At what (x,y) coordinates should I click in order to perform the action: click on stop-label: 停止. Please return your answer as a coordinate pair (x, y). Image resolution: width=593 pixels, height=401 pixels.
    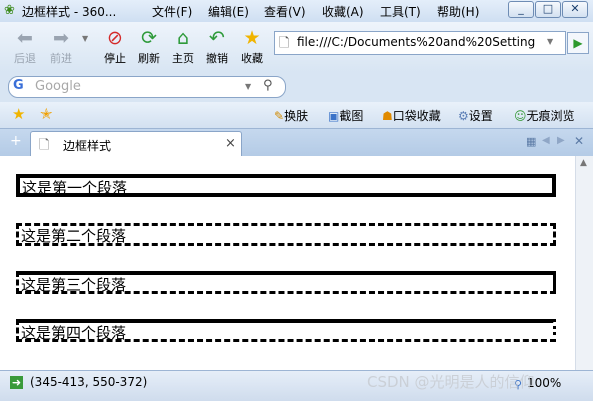
    Looking at the image, I should click on (115, 58).